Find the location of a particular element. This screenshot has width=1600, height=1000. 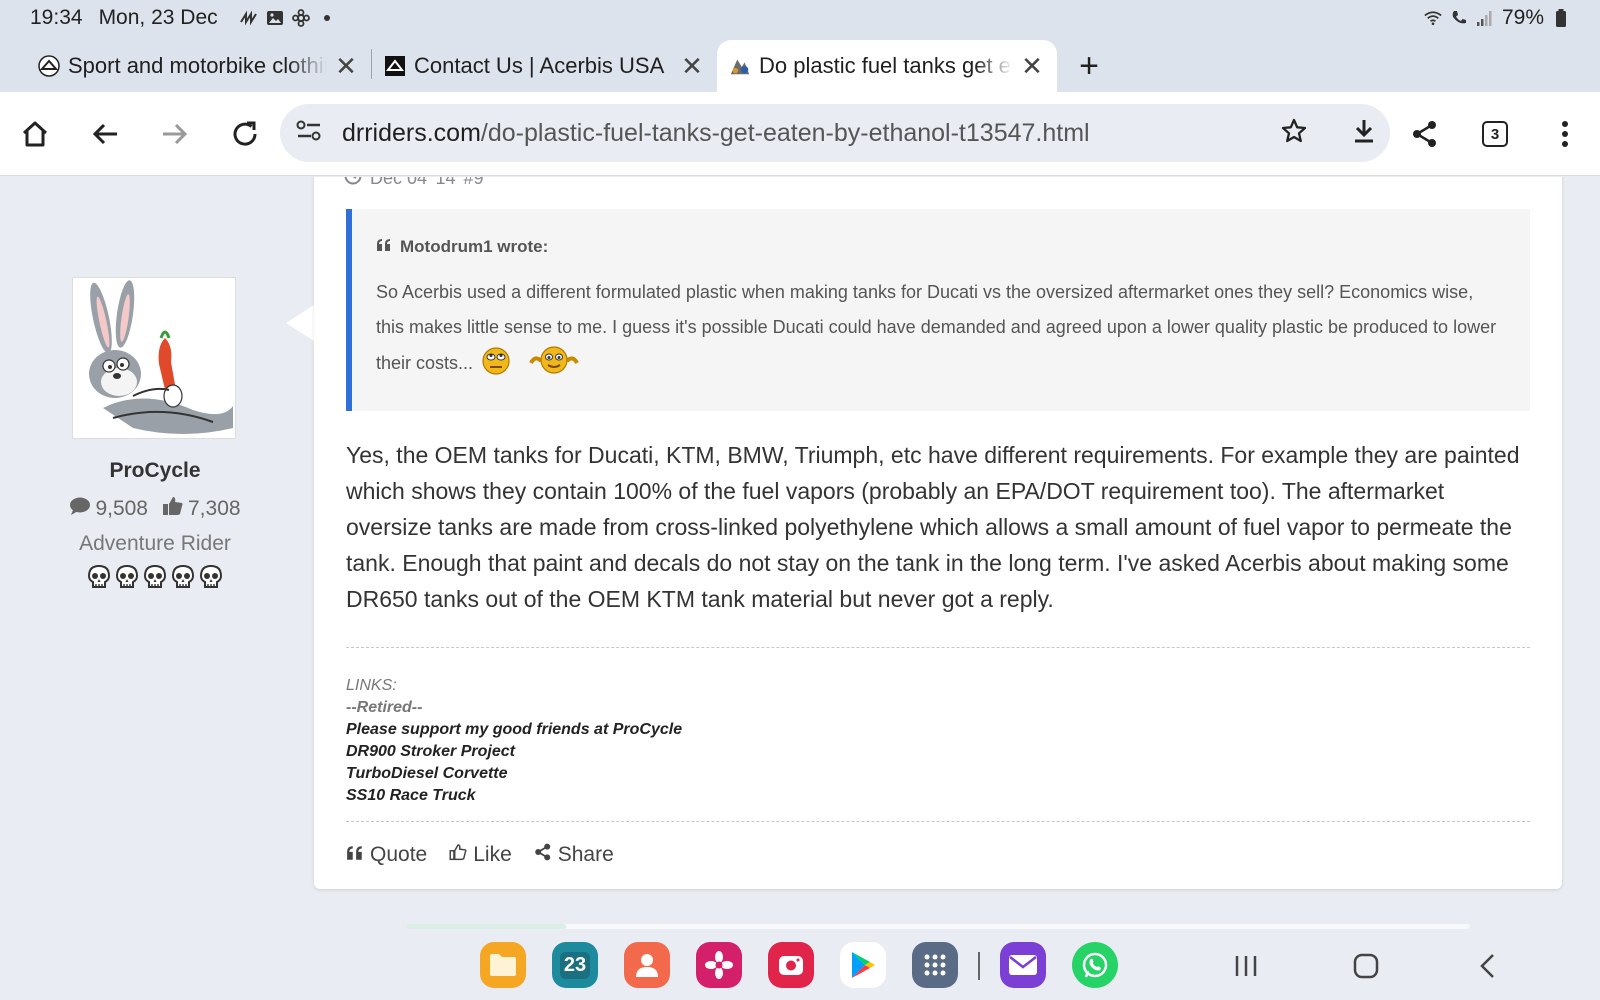

reload-button is located at coordinates (245, 134).